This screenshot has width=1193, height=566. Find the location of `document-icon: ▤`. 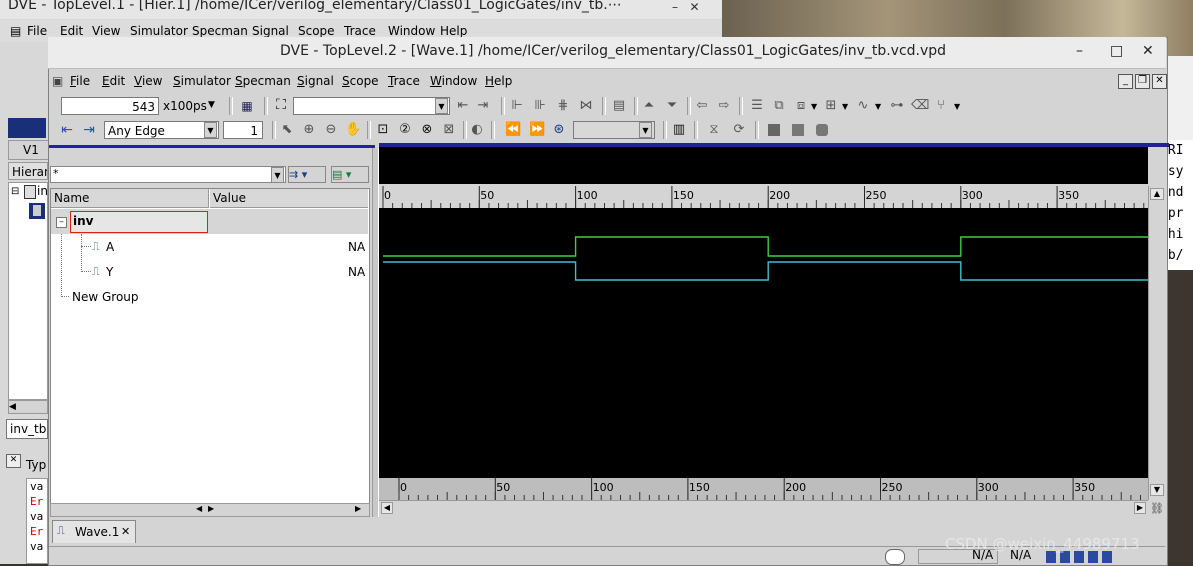

document-icon: ▤ is located at coordinates (619, 106).